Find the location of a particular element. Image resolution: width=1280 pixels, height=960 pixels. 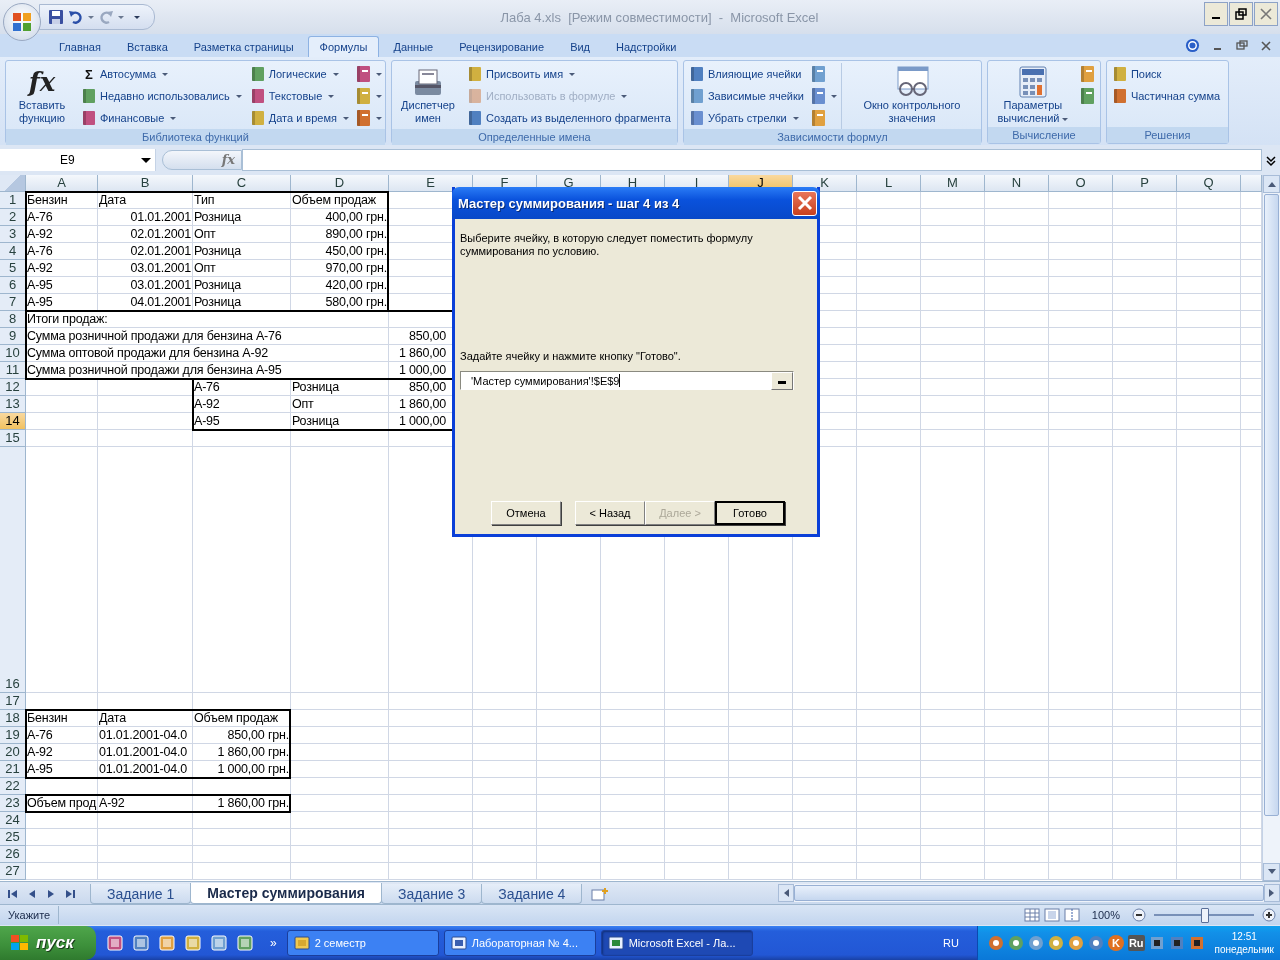

column-header: M is located at coordinates (953, 183).